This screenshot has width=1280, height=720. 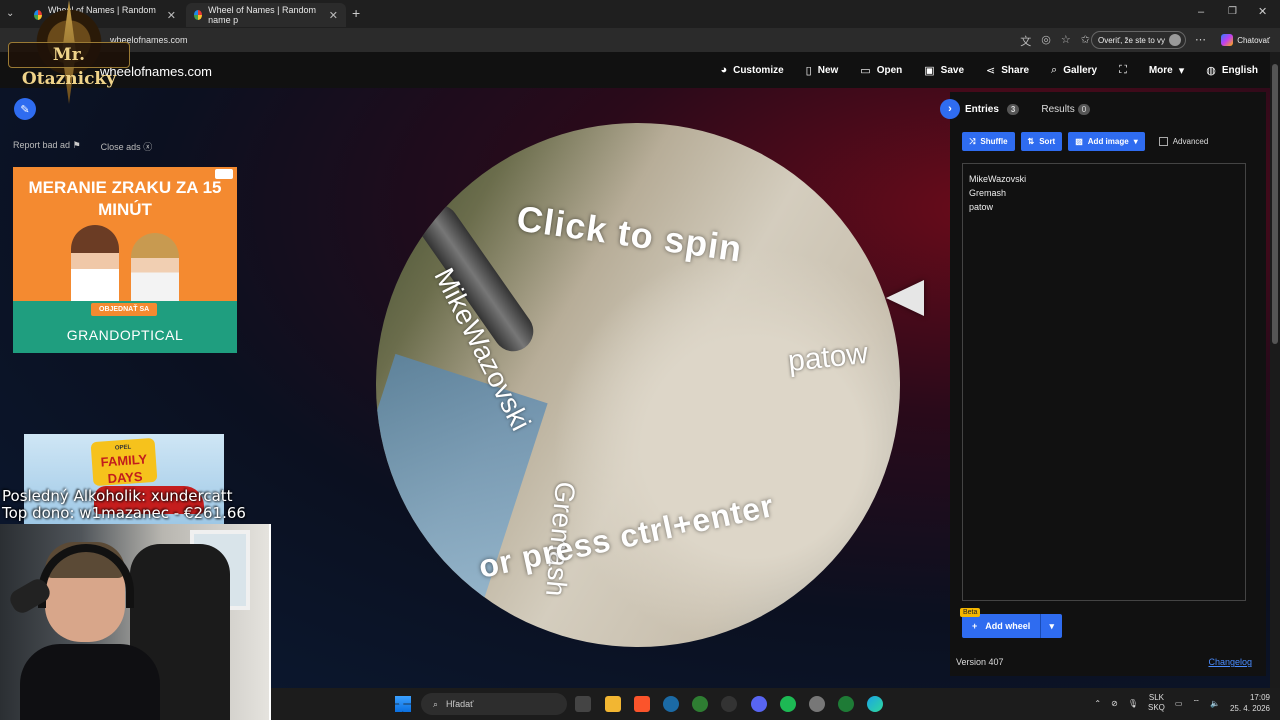 What do you see at coordinates (729, 704) in the screenshot?
I see `app-icon` at bounding box center [729, 704].